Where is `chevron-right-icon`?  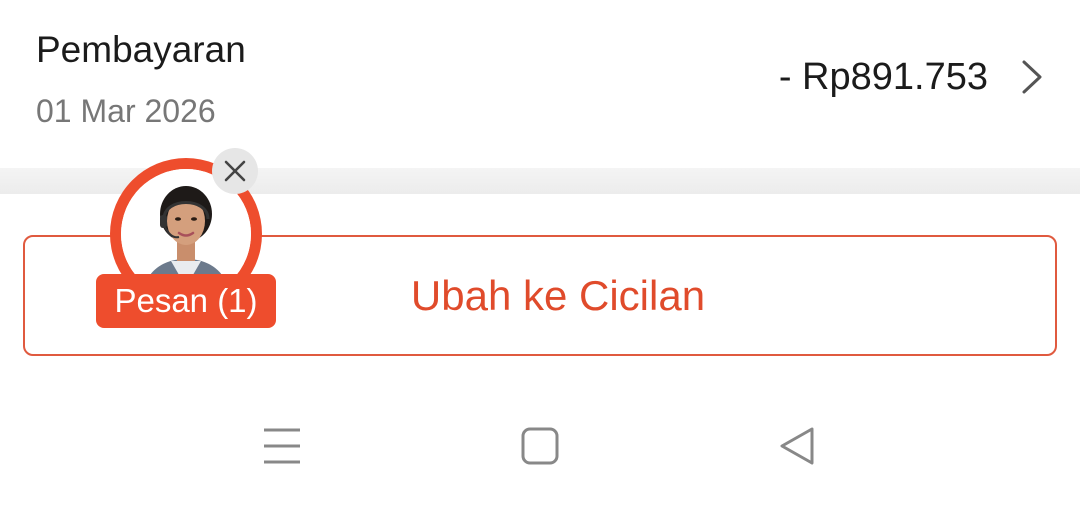
chevron-right-icon is located at coordinates (1031, 77).